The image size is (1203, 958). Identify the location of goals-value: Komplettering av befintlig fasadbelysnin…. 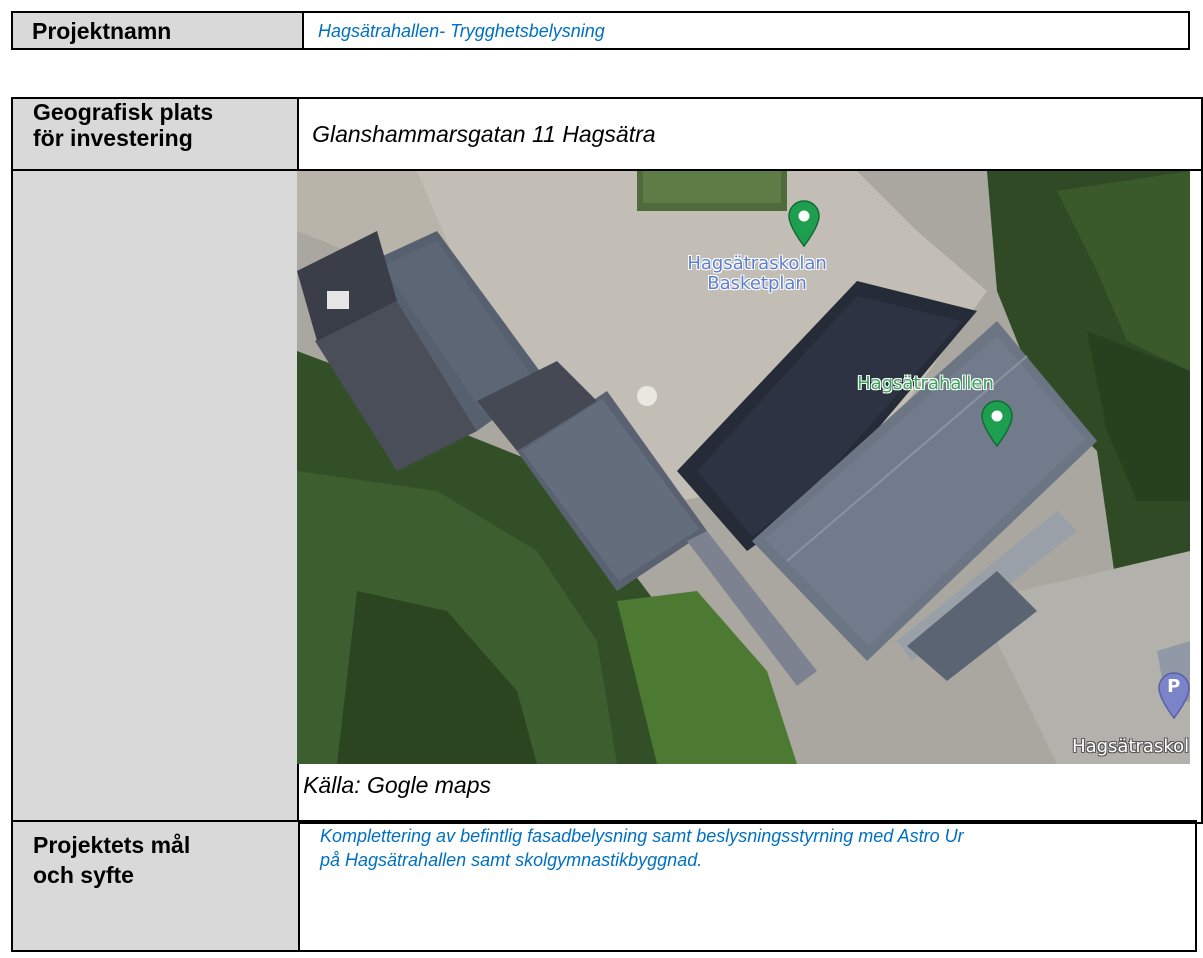
(747, 886).